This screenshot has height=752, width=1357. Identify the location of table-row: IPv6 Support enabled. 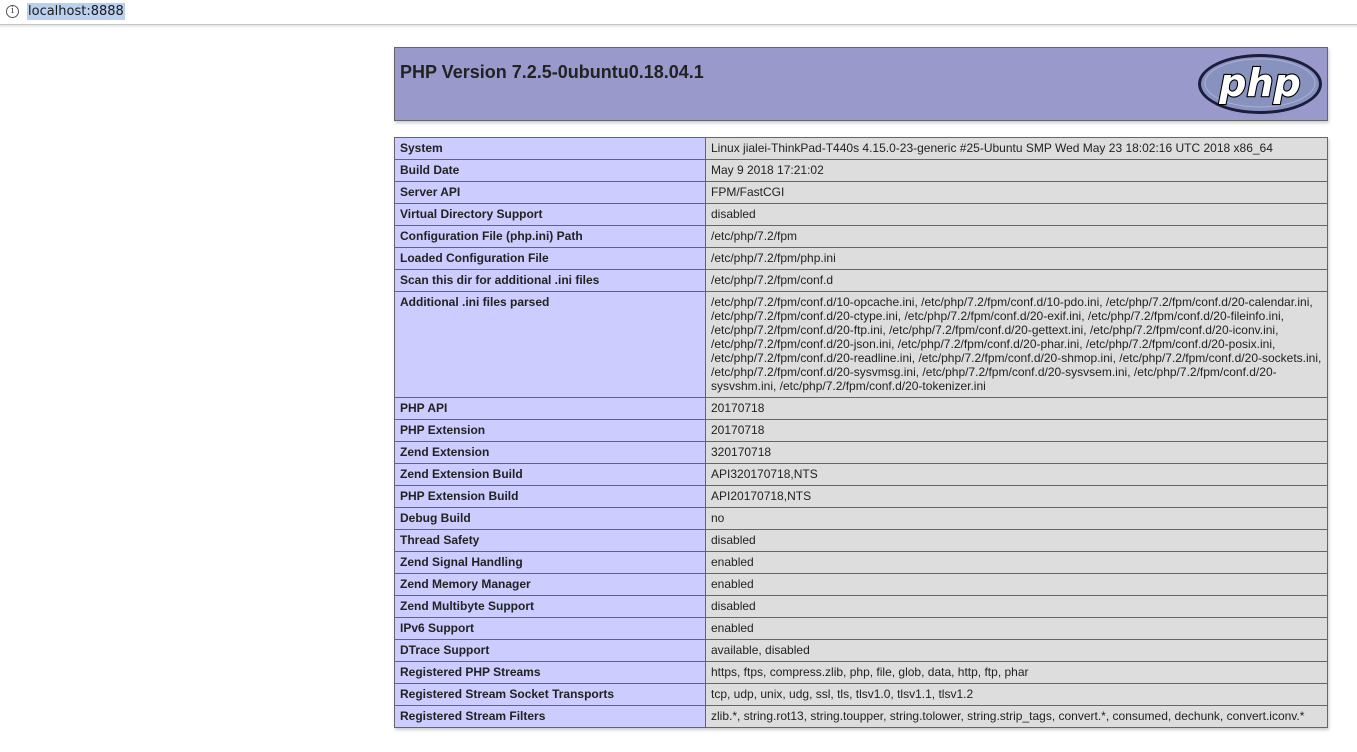
(861, 628).